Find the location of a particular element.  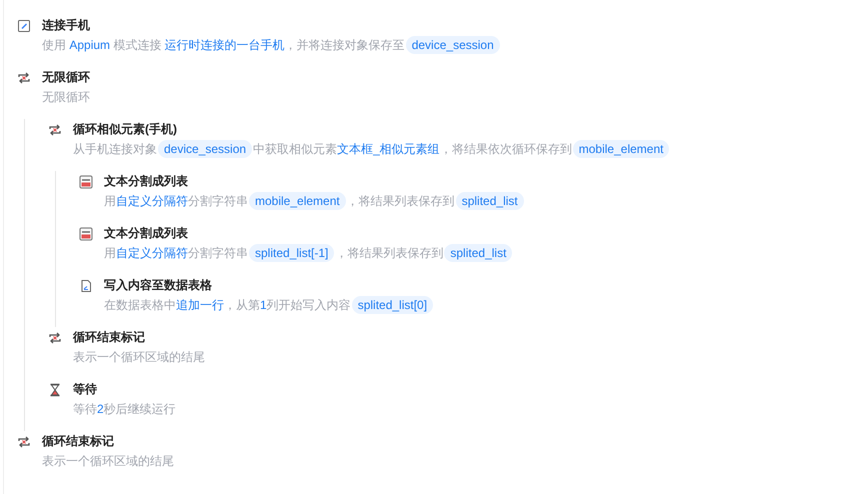

document-icon is located at coordinates (24, 26).